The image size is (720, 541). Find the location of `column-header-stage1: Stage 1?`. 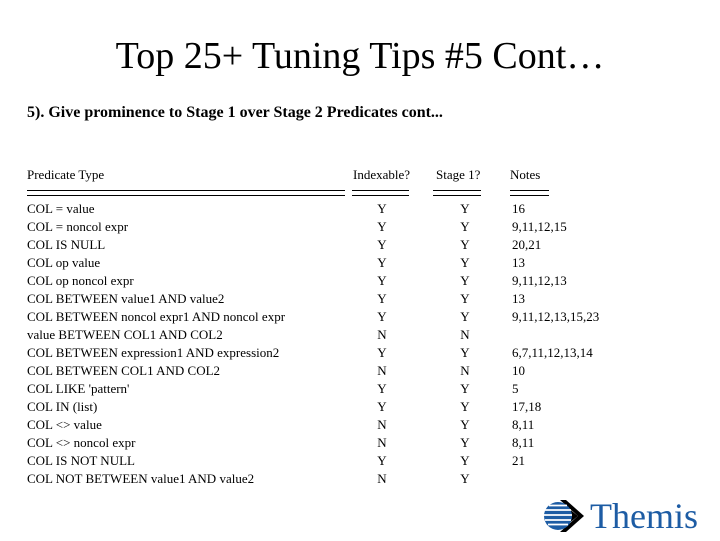

column-header-stage1: Stage 1? is located at coordinates (458, 174).